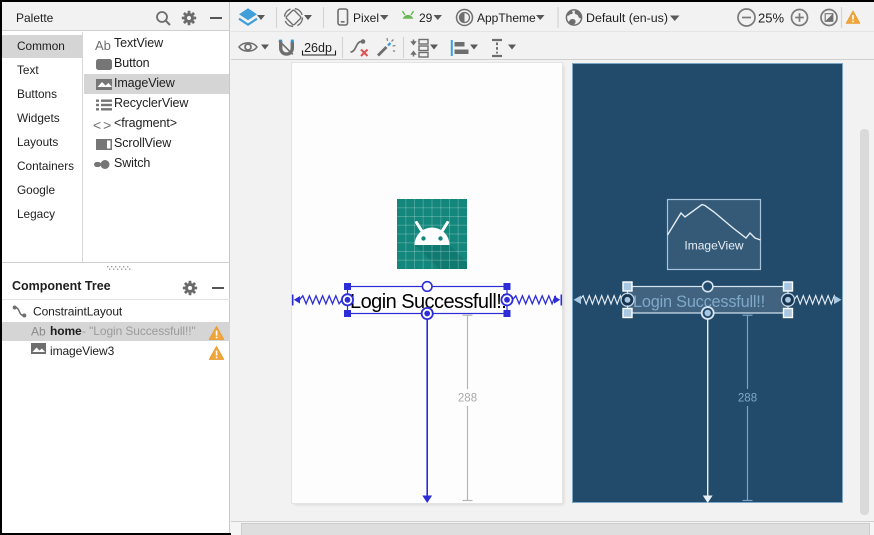  I want to click on svg-text: ConstraintLayout, so click(78, 312).